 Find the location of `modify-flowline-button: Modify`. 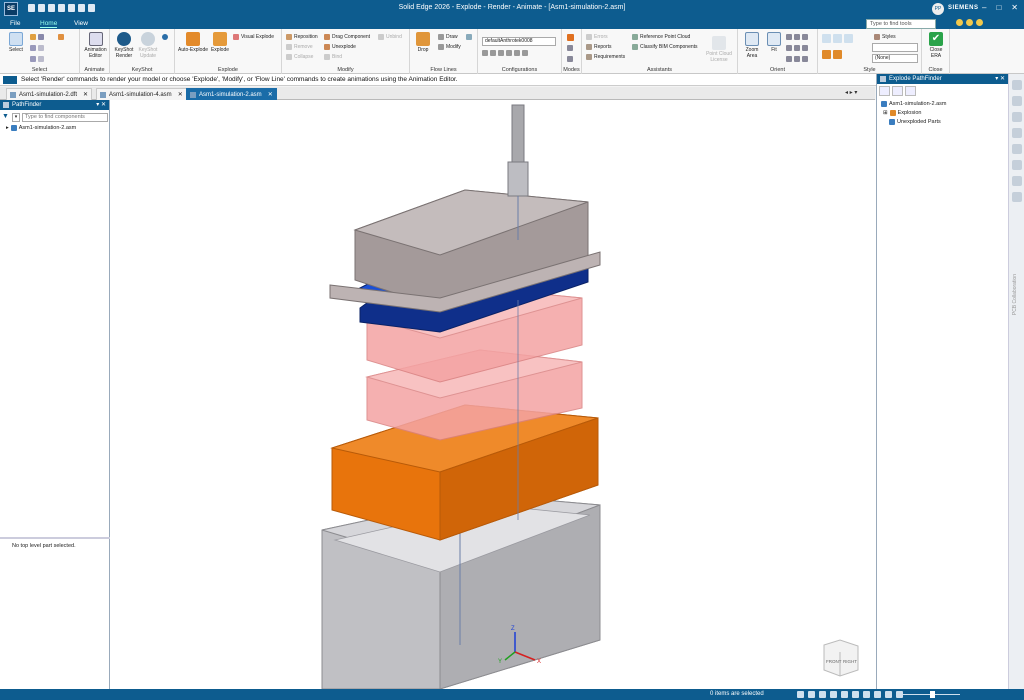

modify-flowline-button: Modify is located at coordinates (449, 47).